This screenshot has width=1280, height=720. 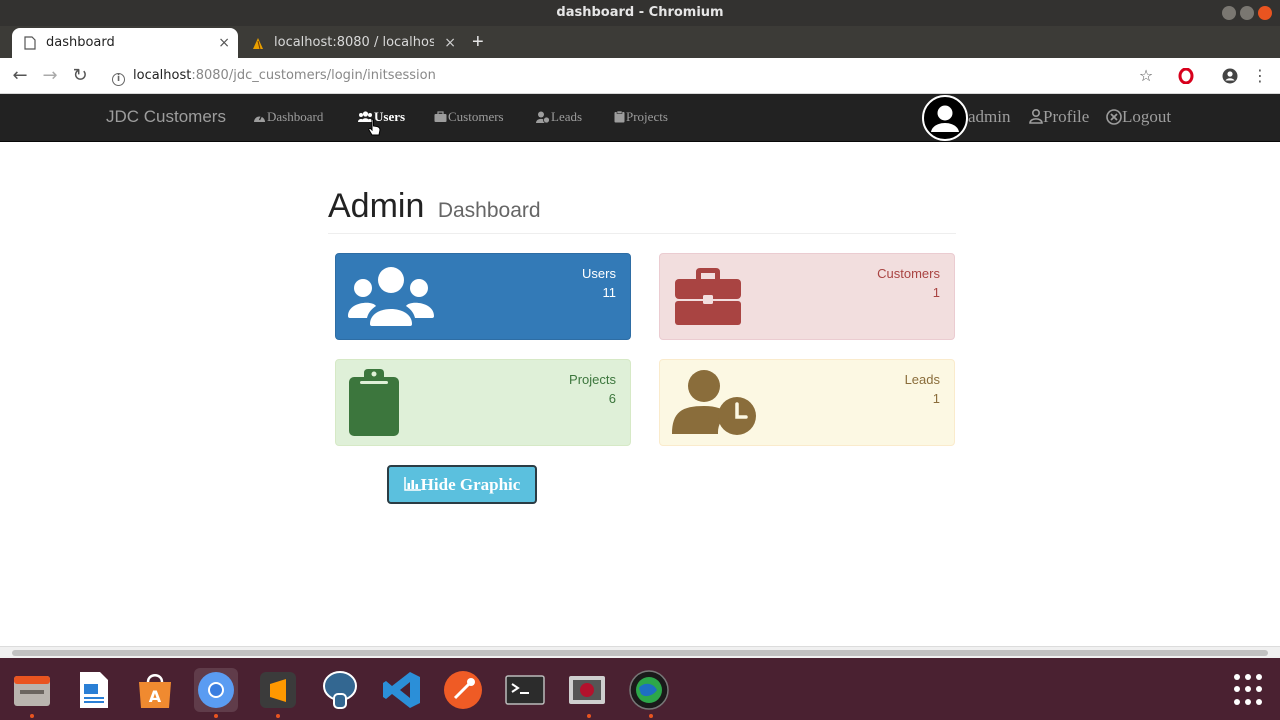 I want to click on tab-localhost: localhost:8080 / localhost ×, so click(x=352, y=43).